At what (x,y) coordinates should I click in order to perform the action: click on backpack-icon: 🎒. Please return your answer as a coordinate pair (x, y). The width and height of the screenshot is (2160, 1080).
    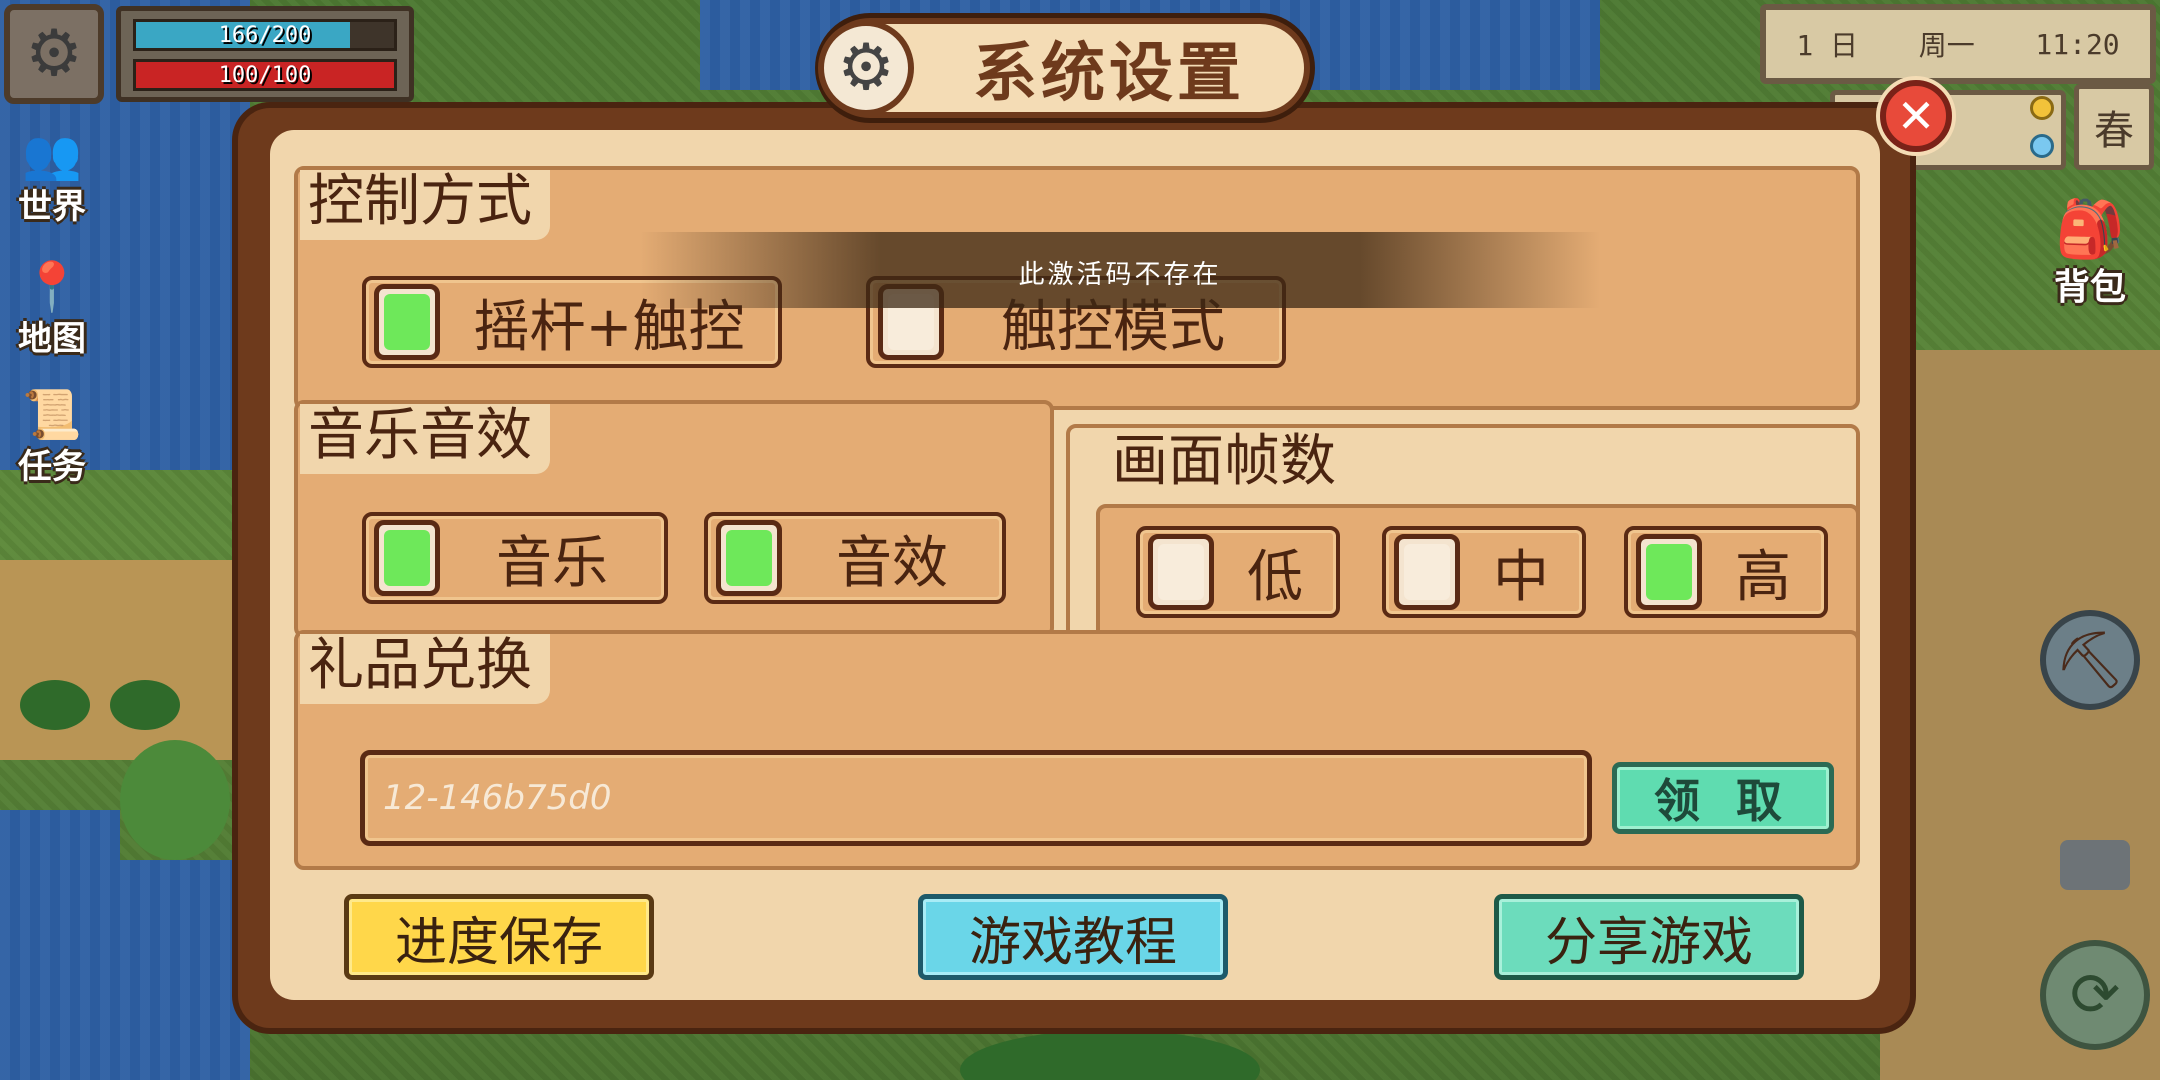
    Looking at the image, I should click on (2090, 229).